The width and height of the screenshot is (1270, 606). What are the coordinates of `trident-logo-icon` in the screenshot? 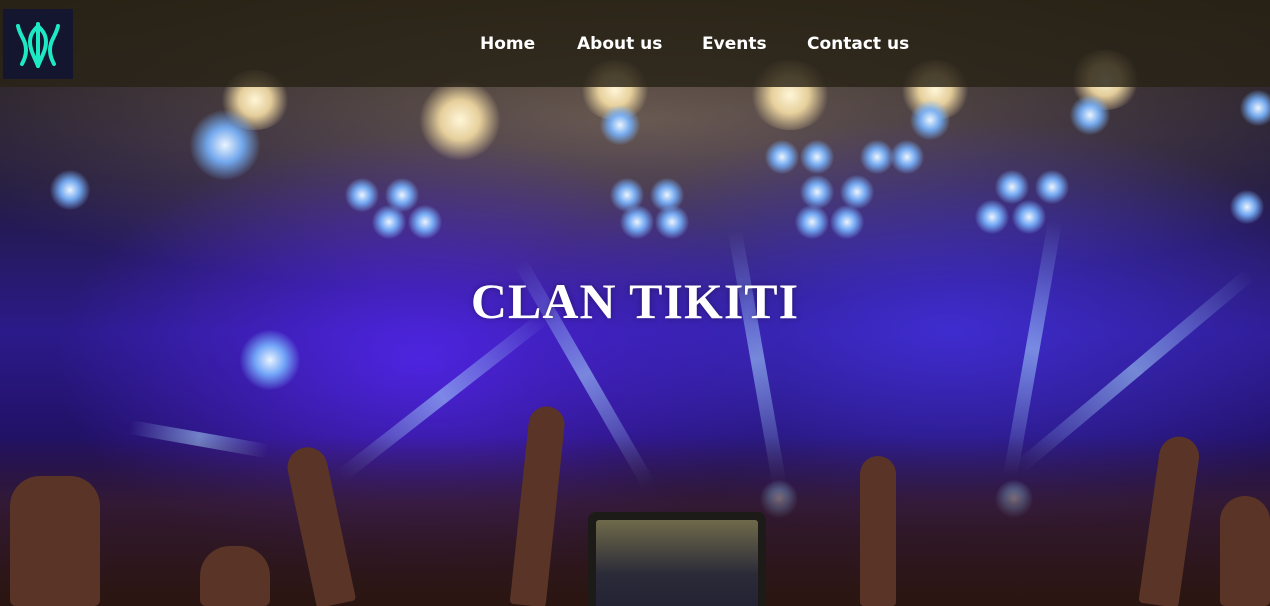 It's located at (38, 44).